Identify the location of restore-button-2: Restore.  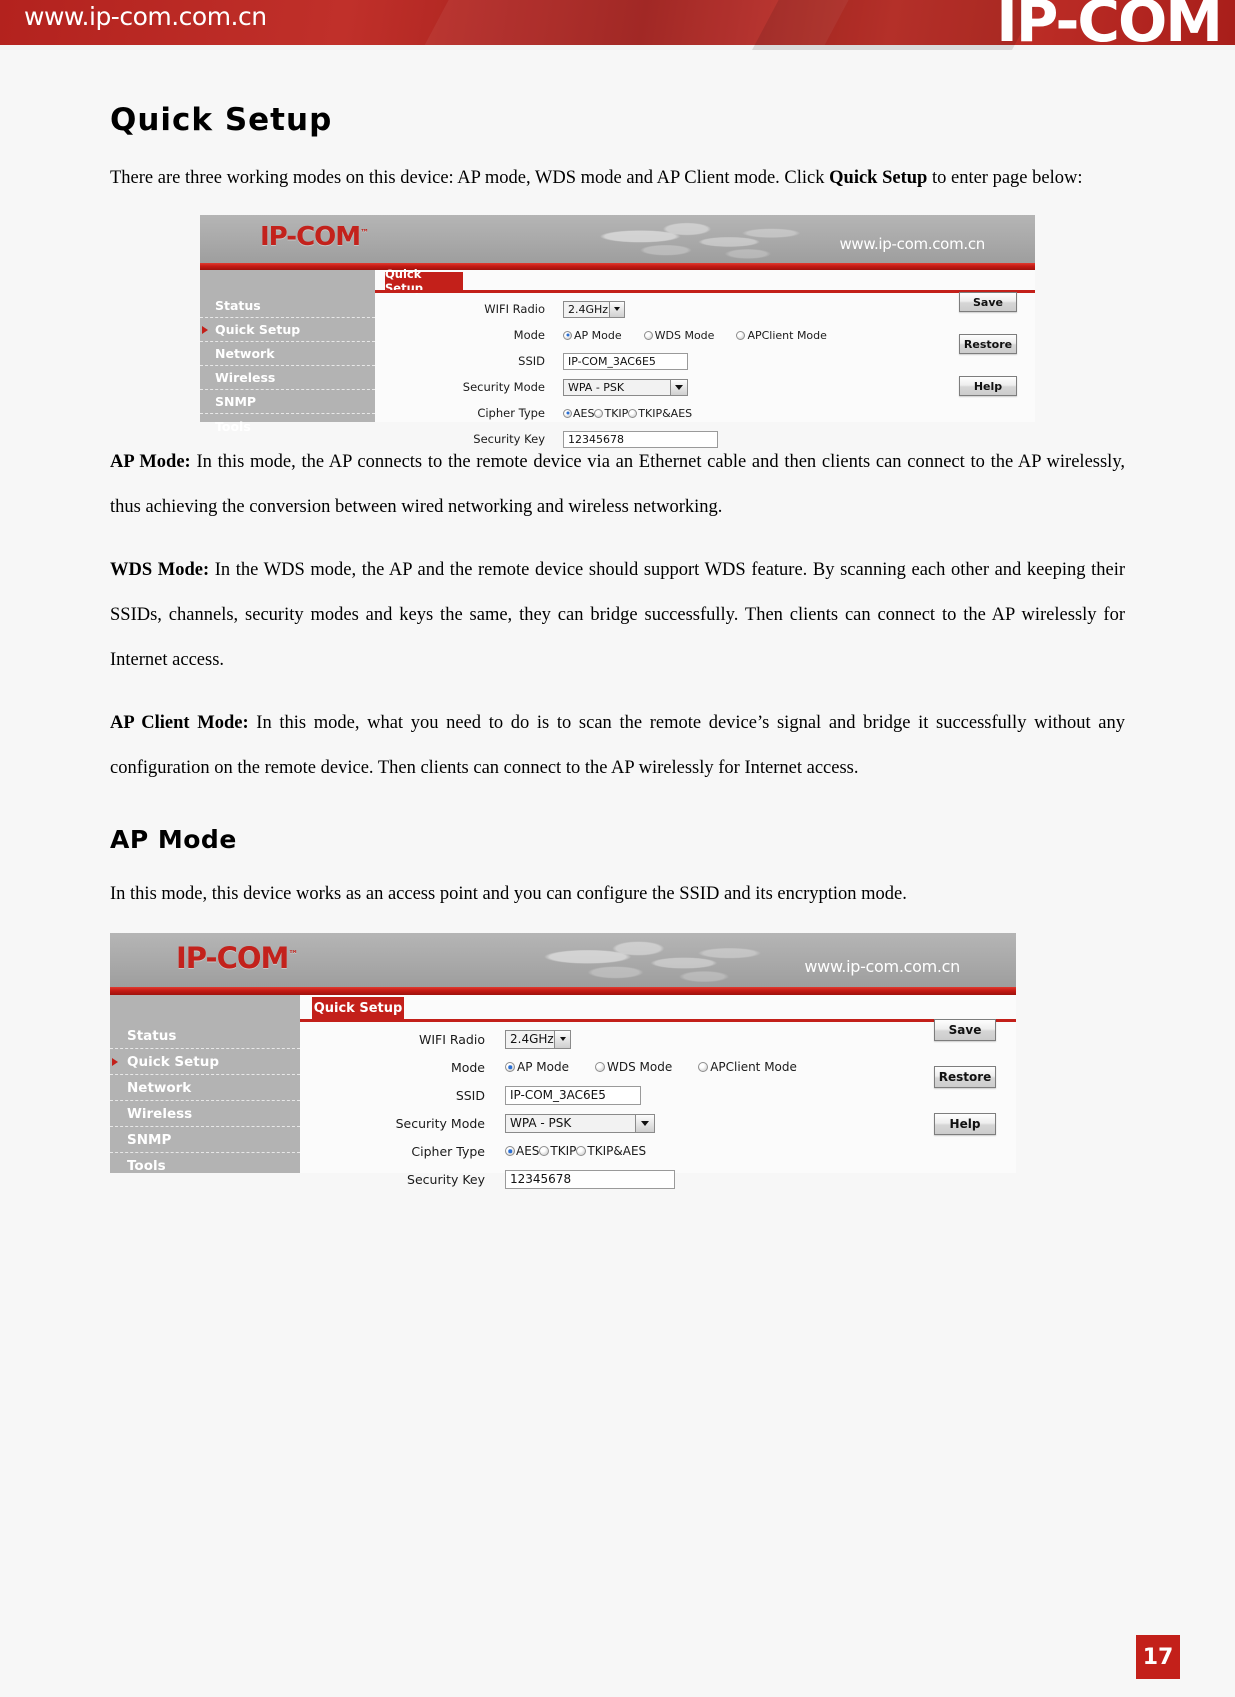
(965, 1077).